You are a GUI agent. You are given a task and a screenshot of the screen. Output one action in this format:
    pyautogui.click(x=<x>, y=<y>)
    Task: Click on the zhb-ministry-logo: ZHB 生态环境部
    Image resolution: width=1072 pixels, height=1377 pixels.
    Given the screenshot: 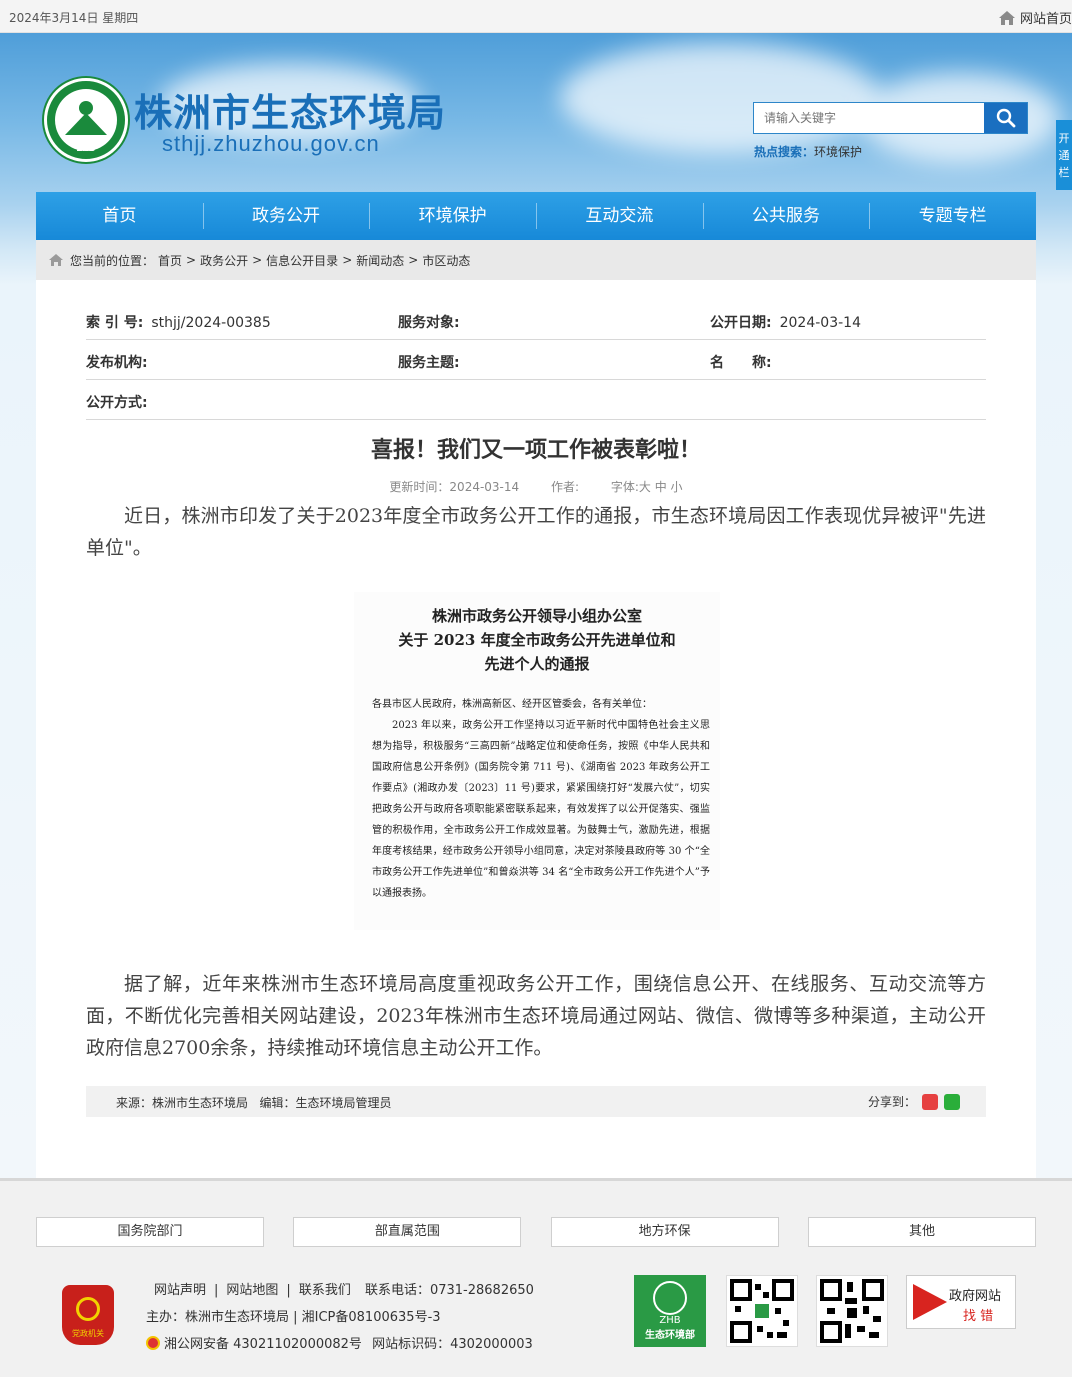 What is the action you would take?
    pyautogui.click(x=670, y=1311)
    